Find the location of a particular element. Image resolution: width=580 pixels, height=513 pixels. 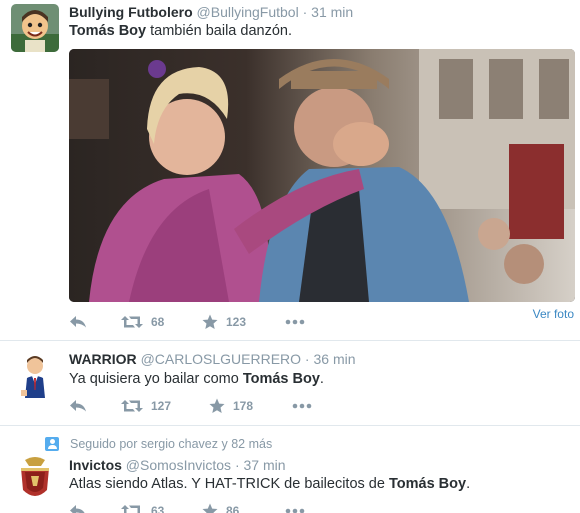

tweet-text: Tomás Boy también baila danzón. is located at coordinates (180, 31).